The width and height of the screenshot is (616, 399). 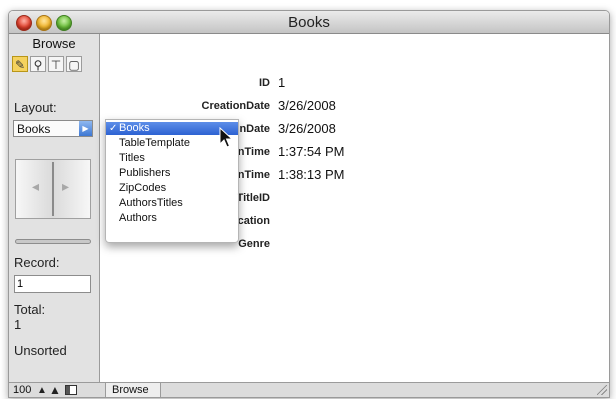 I want to click on next-page-icon: ▸, so click(x=65, y=186).